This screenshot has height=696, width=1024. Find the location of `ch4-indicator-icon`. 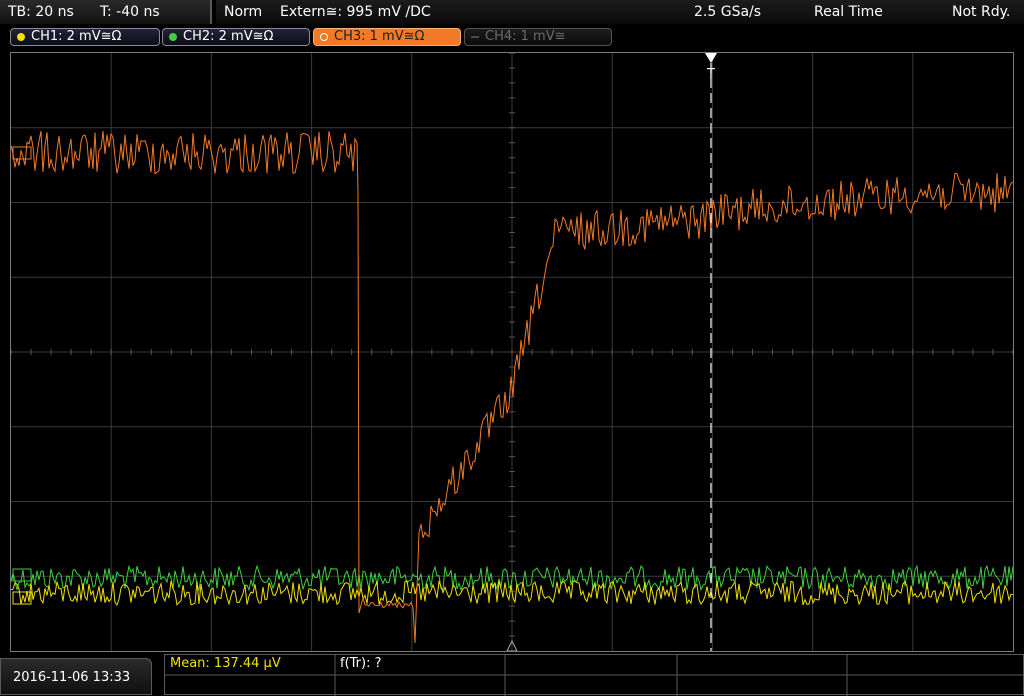

ch4-indicator-icon is located at coordinates (475, 37).